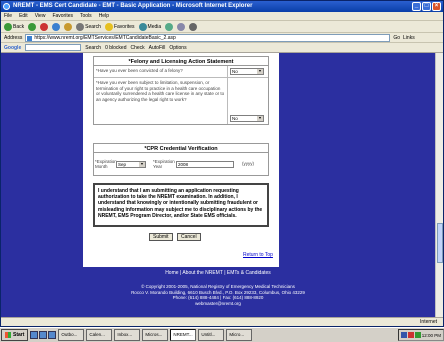 The width and height of the screenshot is (444, 342). I want to click on go-button: Go, so click(396, 38).